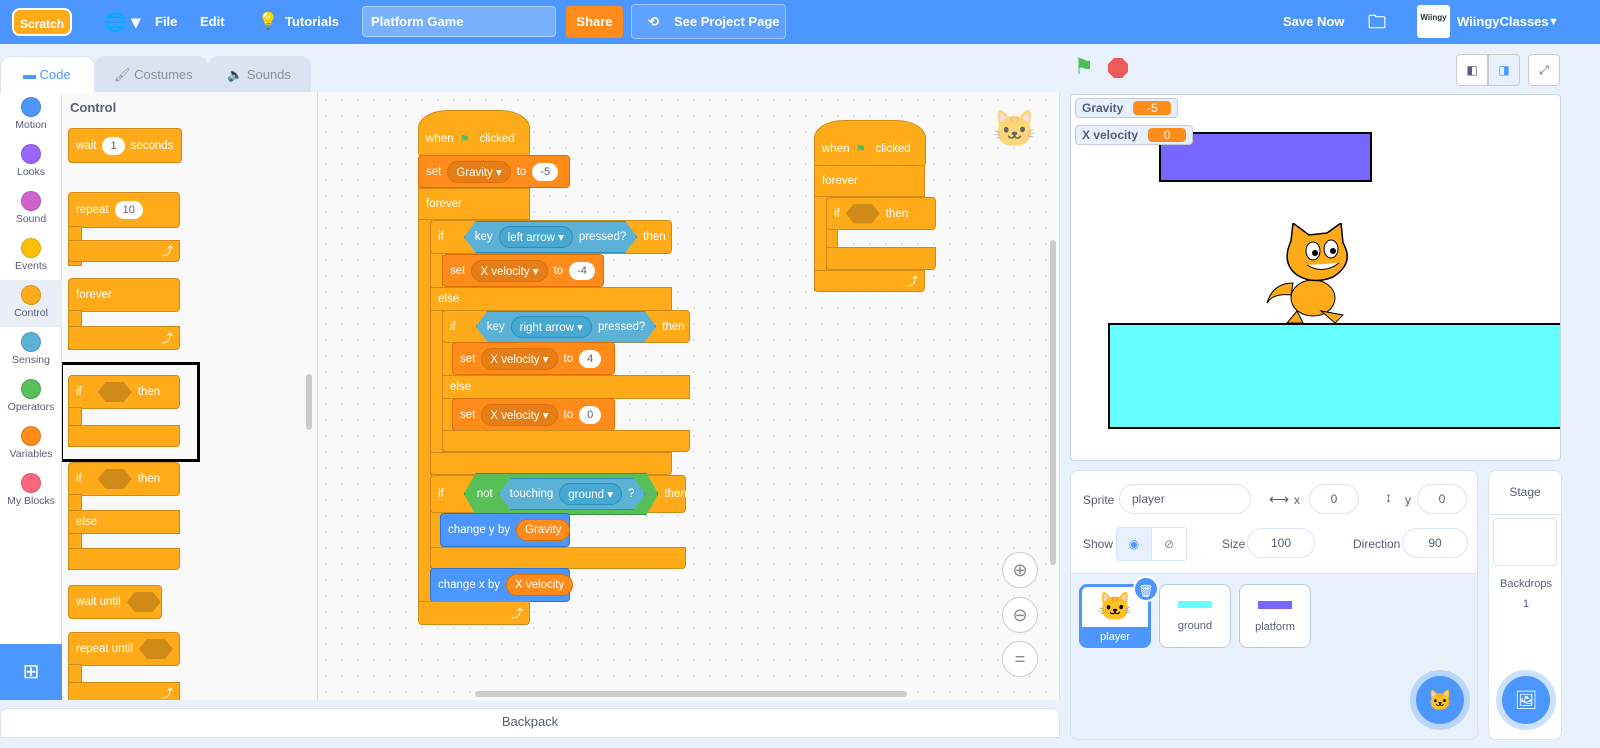 Image resolution: width=1600 pixels, height=748 pixels. I want to click on vertical-scrollbar, so click(1053, 402).